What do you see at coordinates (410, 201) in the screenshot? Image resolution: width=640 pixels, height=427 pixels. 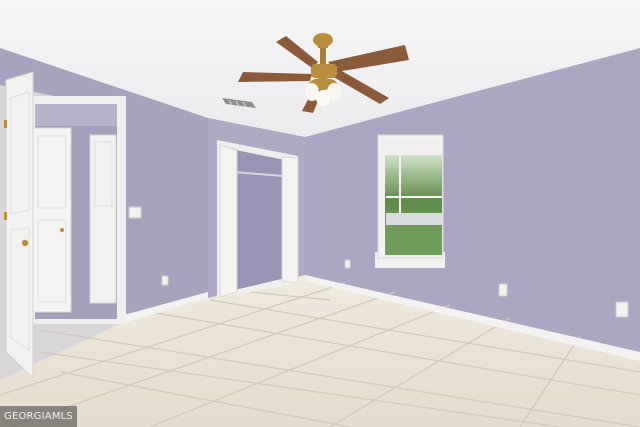 I see `window` at bounding box center [410, 201].